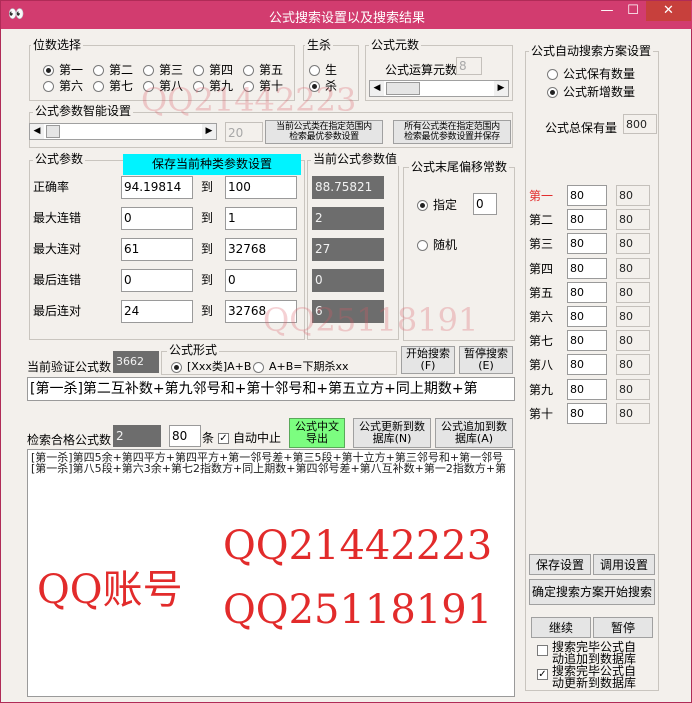  Describe the element at coordinates (136, 362) in the screenshot. I see `verify-count-value: 3662` at that location.